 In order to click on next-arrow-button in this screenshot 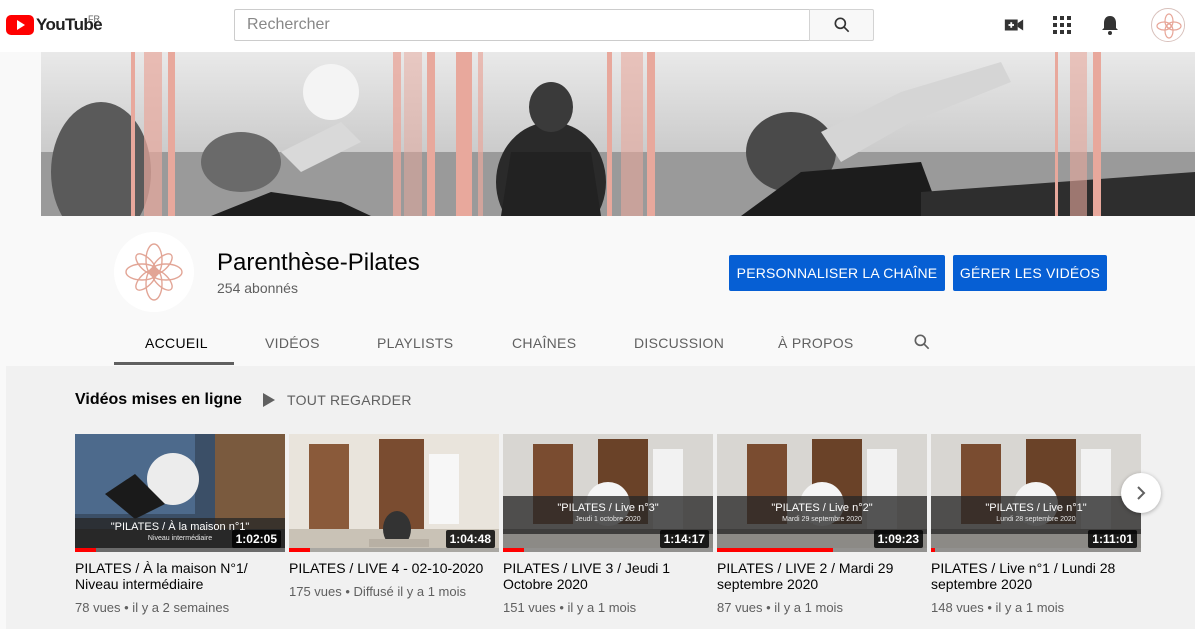, I will do `click(1141, 493)`.